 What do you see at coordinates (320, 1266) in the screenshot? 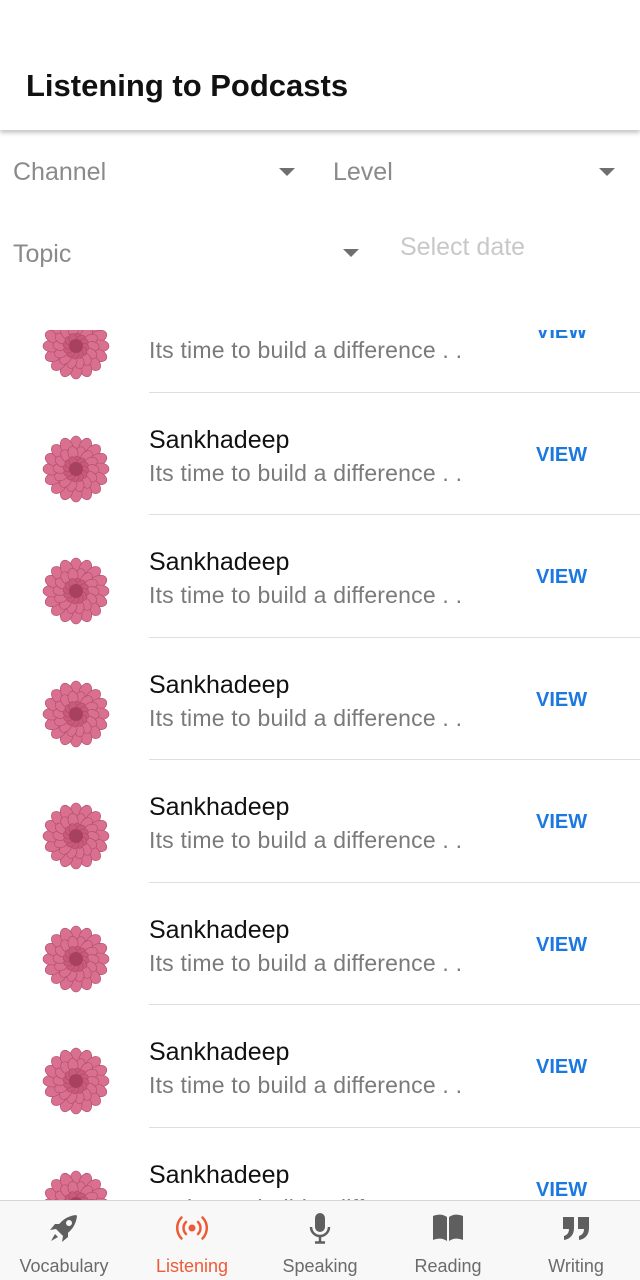
I see `nav-speaking-label: Speaking` at bounding box center [320, 1266].